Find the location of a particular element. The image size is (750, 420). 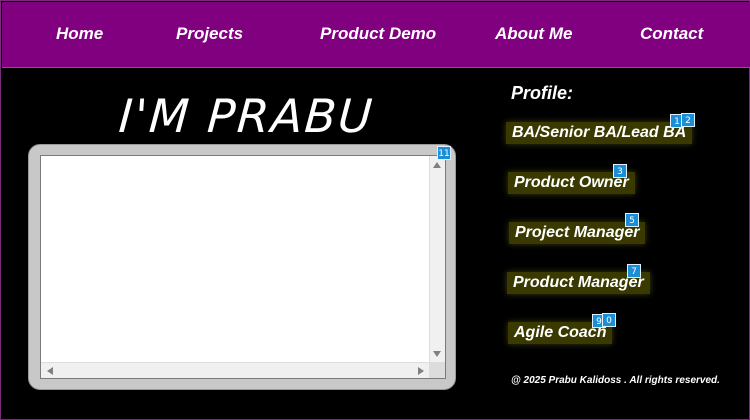

scroll-up-icon is located at coordinates (437, 165).